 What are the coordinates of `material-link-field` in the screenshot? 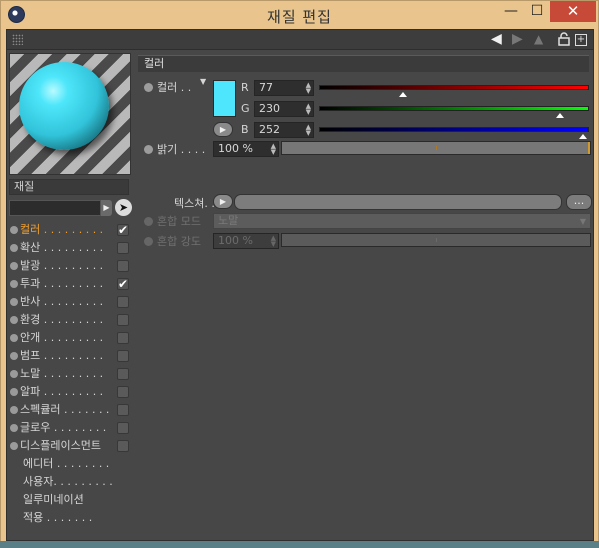 It's located at (55, 208).